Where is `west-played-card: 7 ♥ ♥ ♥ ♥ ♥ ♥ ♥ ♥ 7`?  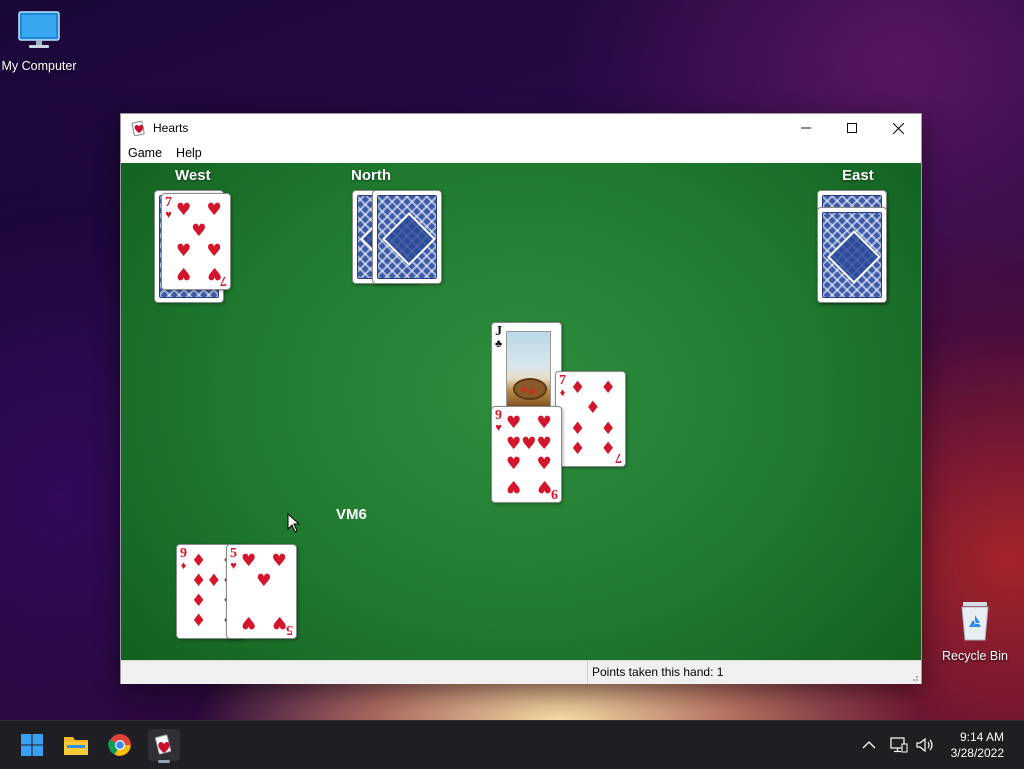
west-played-card: 7 ♥ ♥ ♥ ♥ ♥ ♥ ♥ ♥ 7 is located at coordinates (196, 241).